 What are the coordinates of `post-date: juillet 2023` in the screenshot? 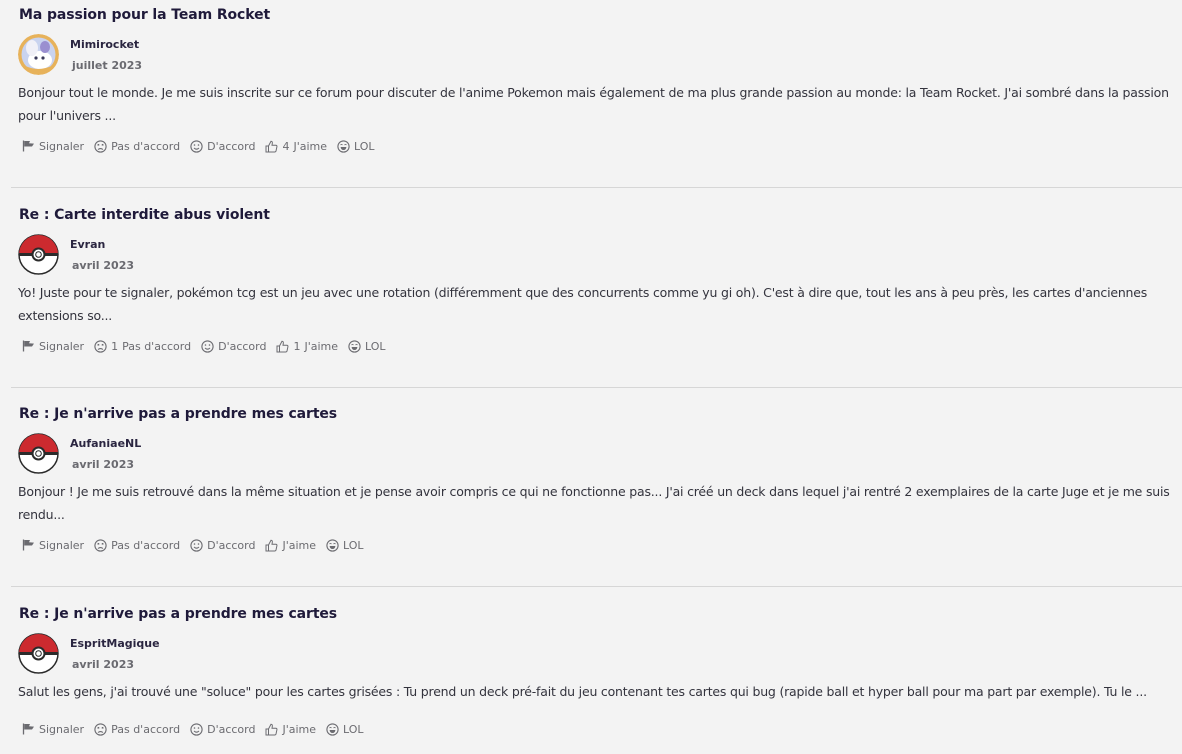 It's located at (107, 65).